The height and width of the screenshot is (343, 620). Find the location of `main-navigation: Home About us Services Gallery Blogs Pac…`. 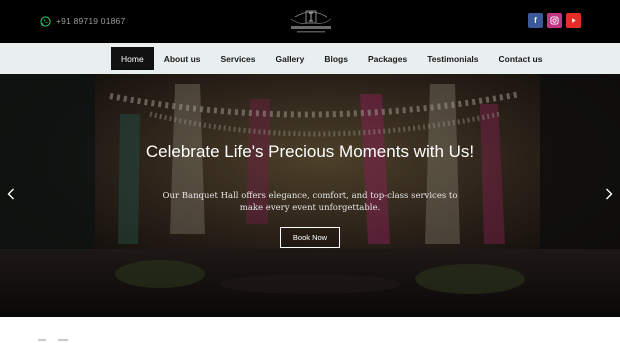

main-navigation: Home About us Services Gallery Blogs Pac… is located at coordinates (310, 58).